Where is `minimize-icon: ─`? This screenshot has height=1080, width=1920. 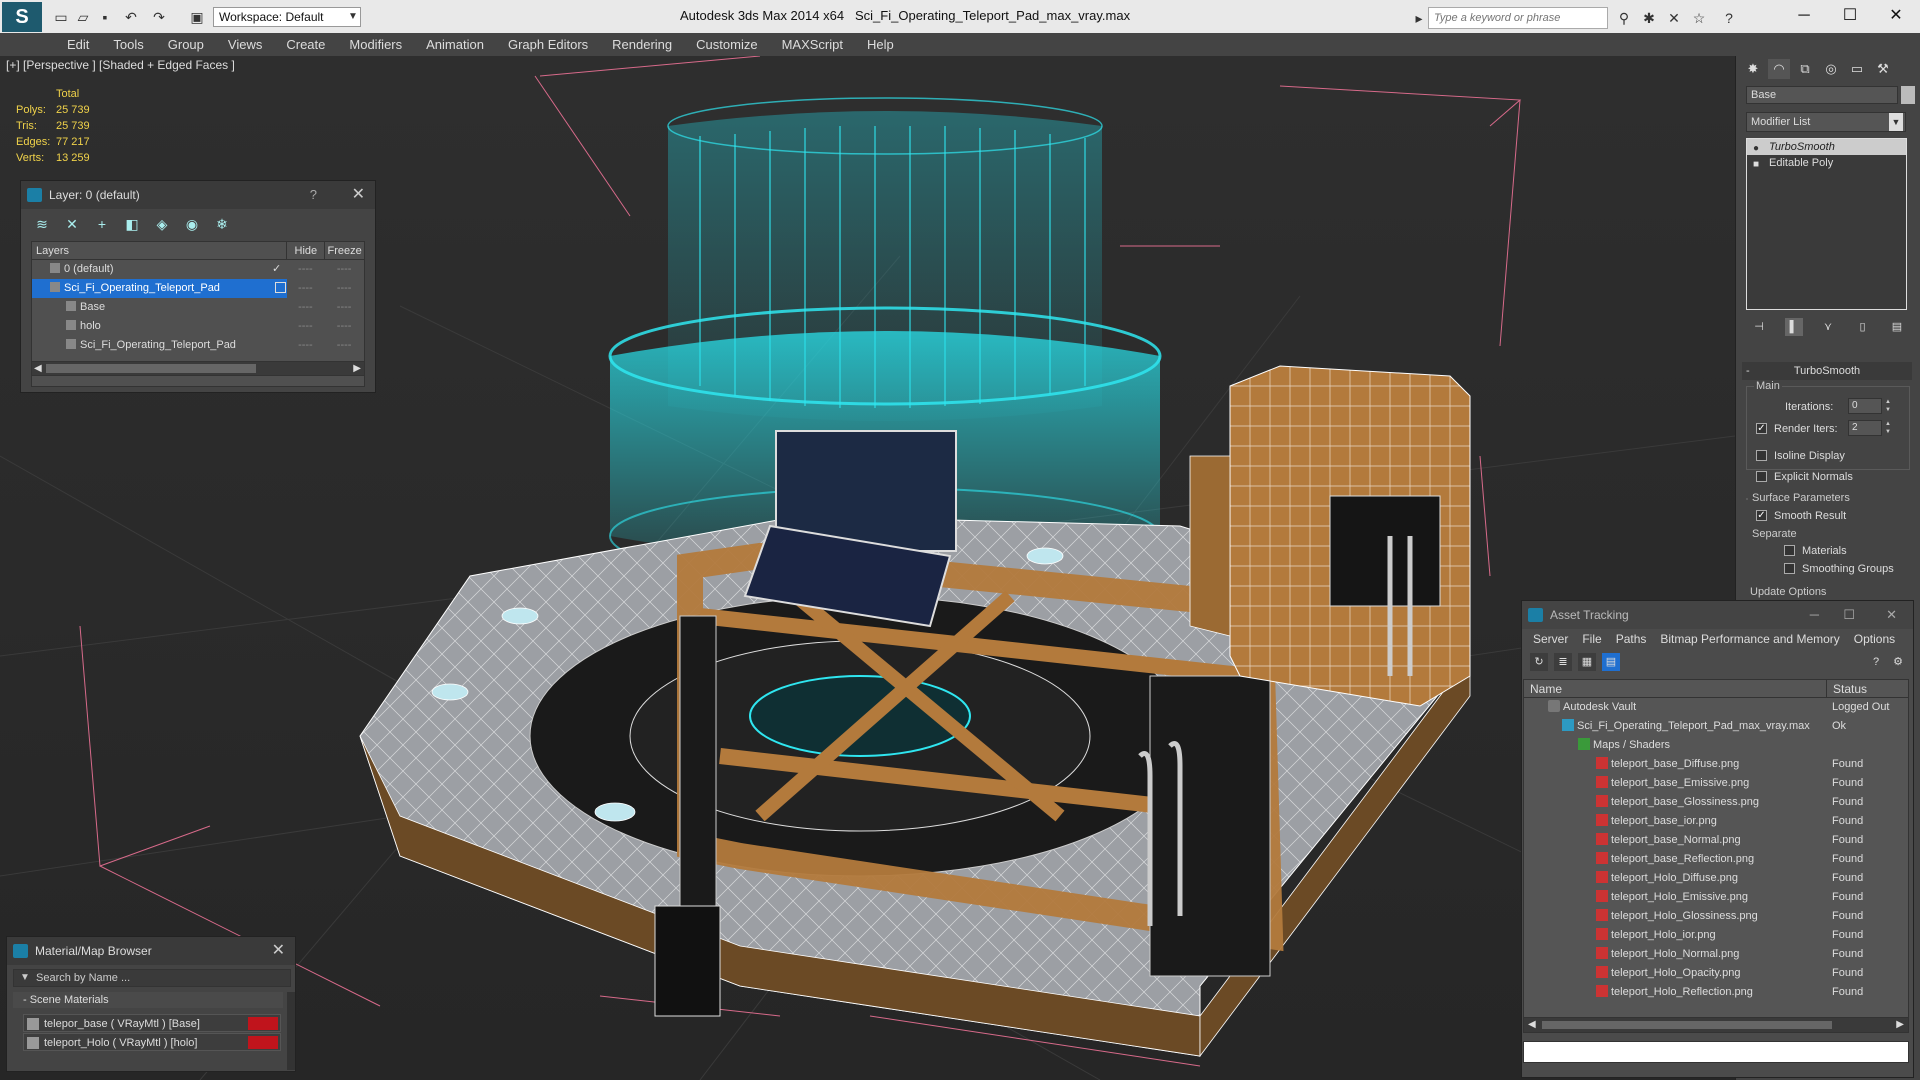 minimize-icon: ─ is located at coordinates (1814, 615).